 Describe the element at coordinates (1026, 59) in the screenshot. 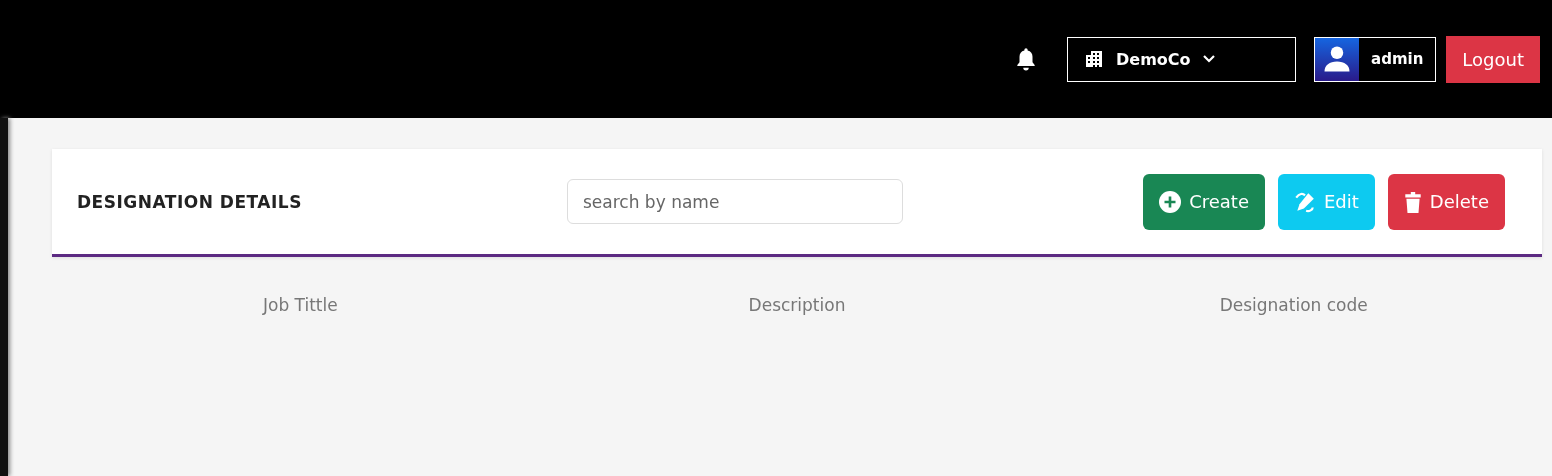

I see `bell-icon` at that location.